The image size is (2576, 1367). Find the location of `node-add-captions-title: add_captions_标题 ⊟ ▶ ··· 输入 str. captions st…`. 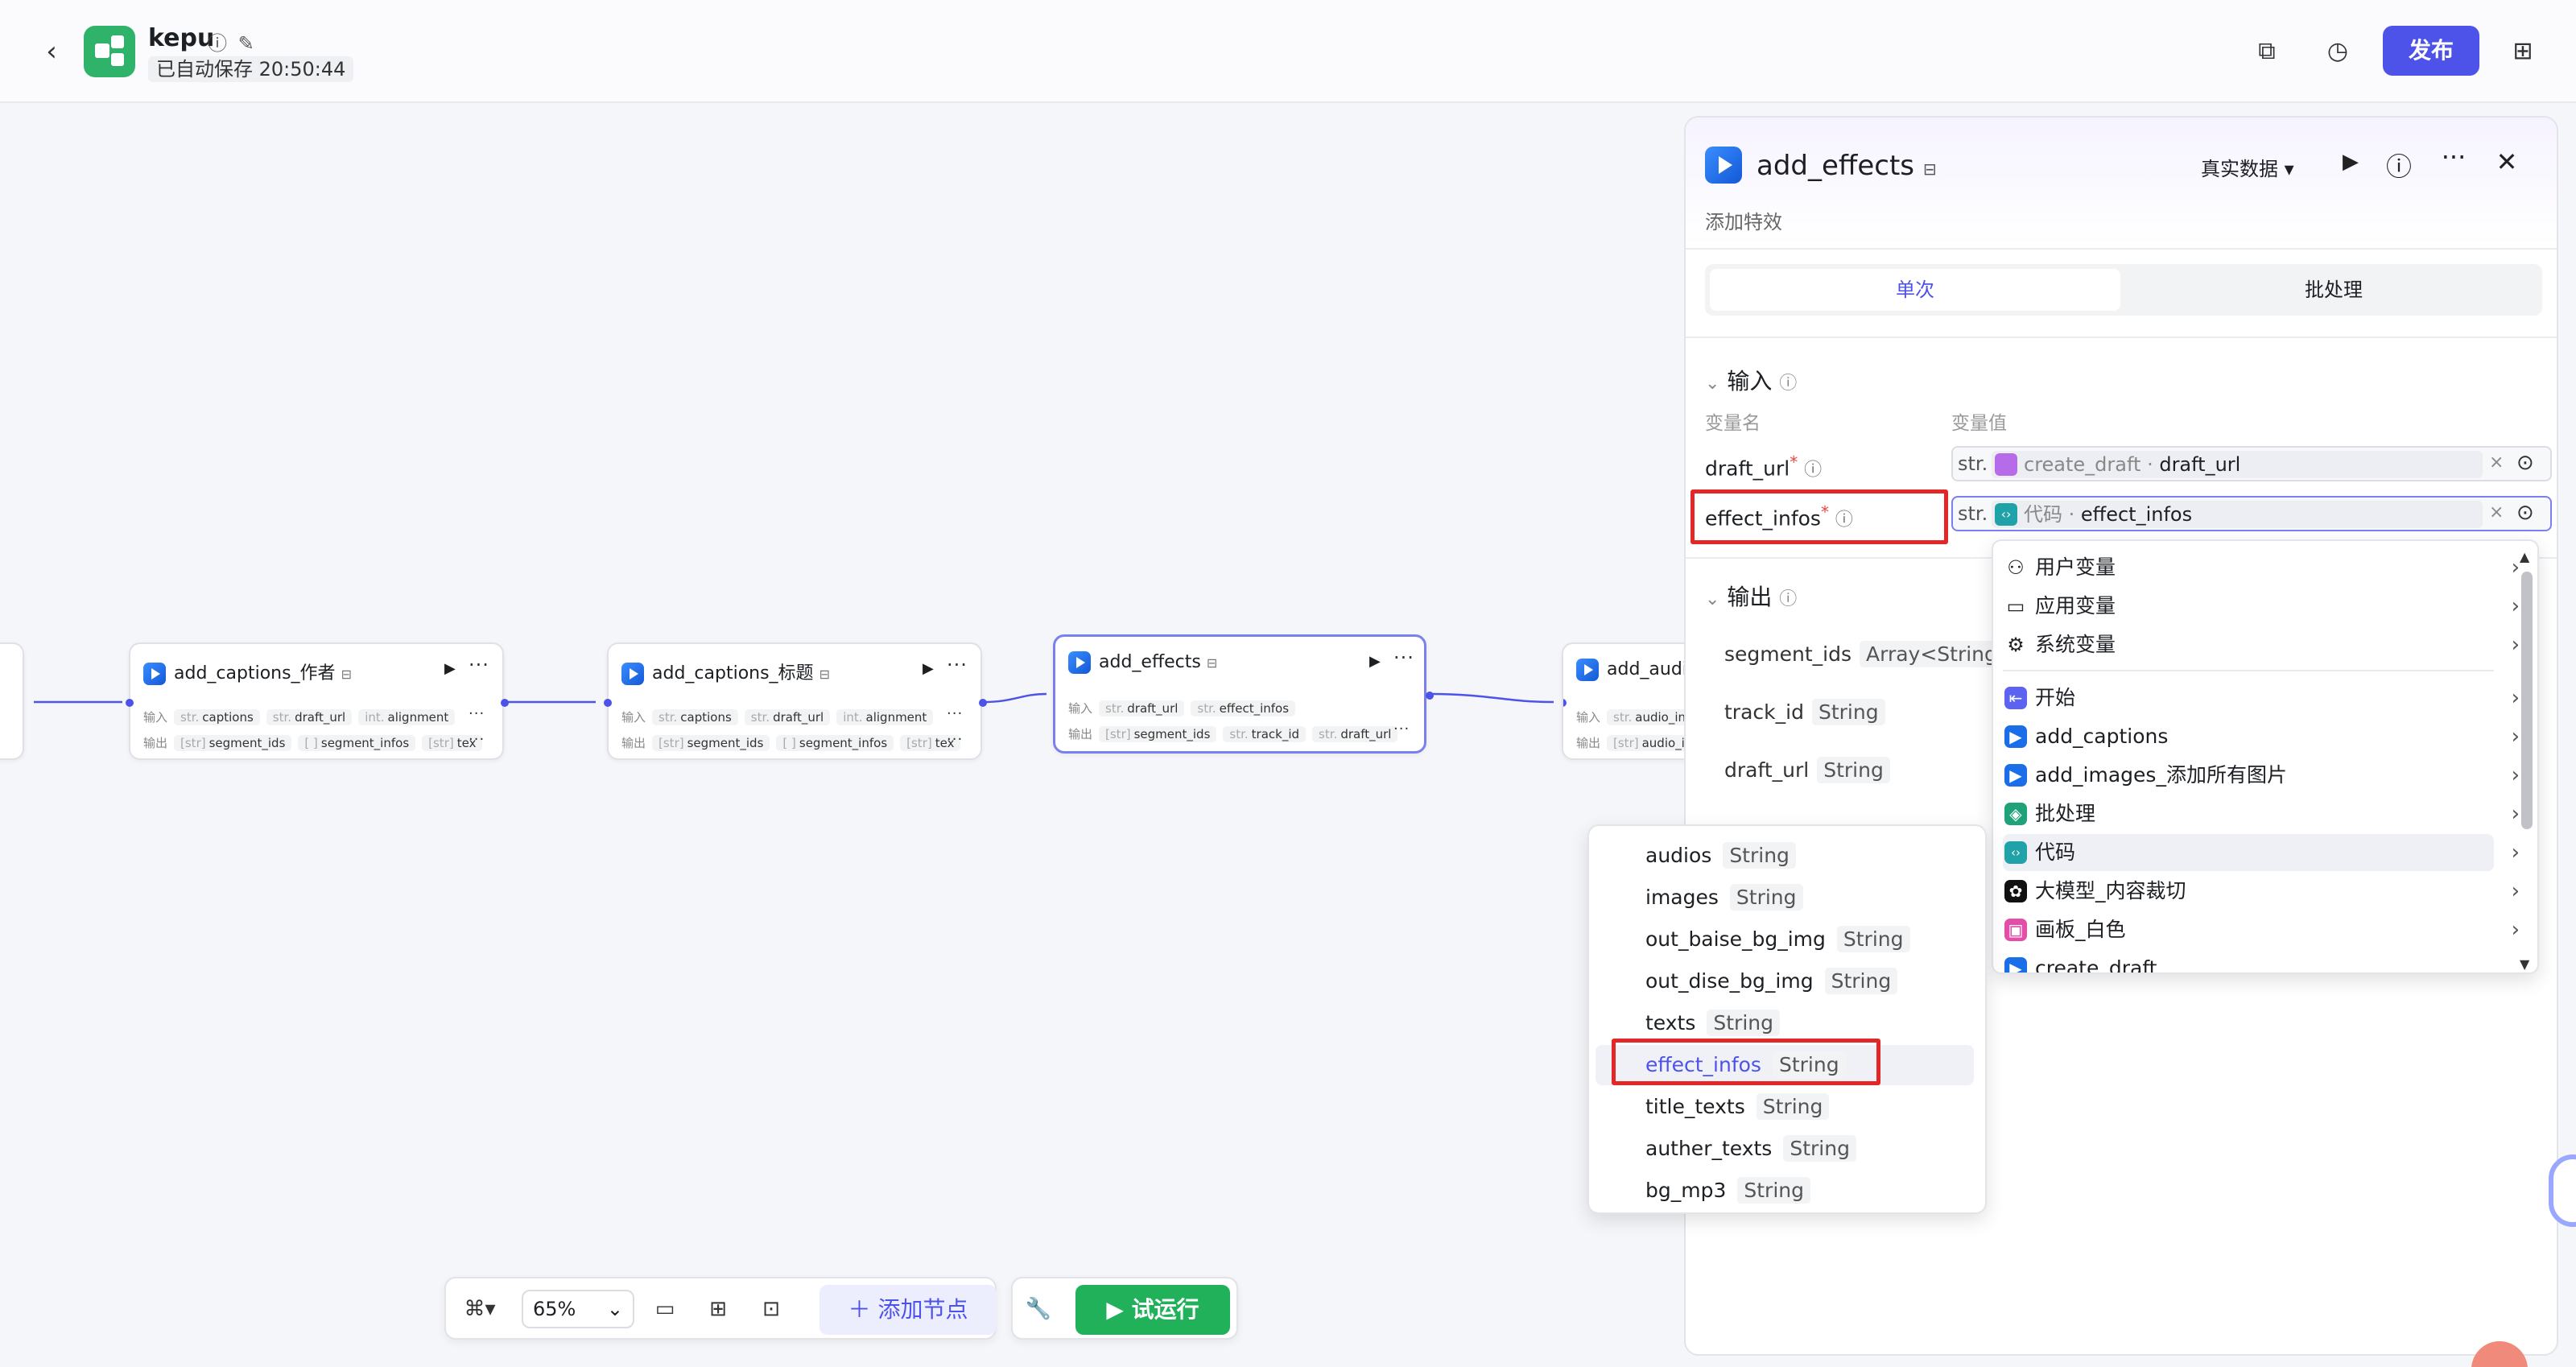

node-add-captions-title: add_captions_标题 ⊟ ▶ ··· 输入 str. captions st… is located at coordinates (795, 701).